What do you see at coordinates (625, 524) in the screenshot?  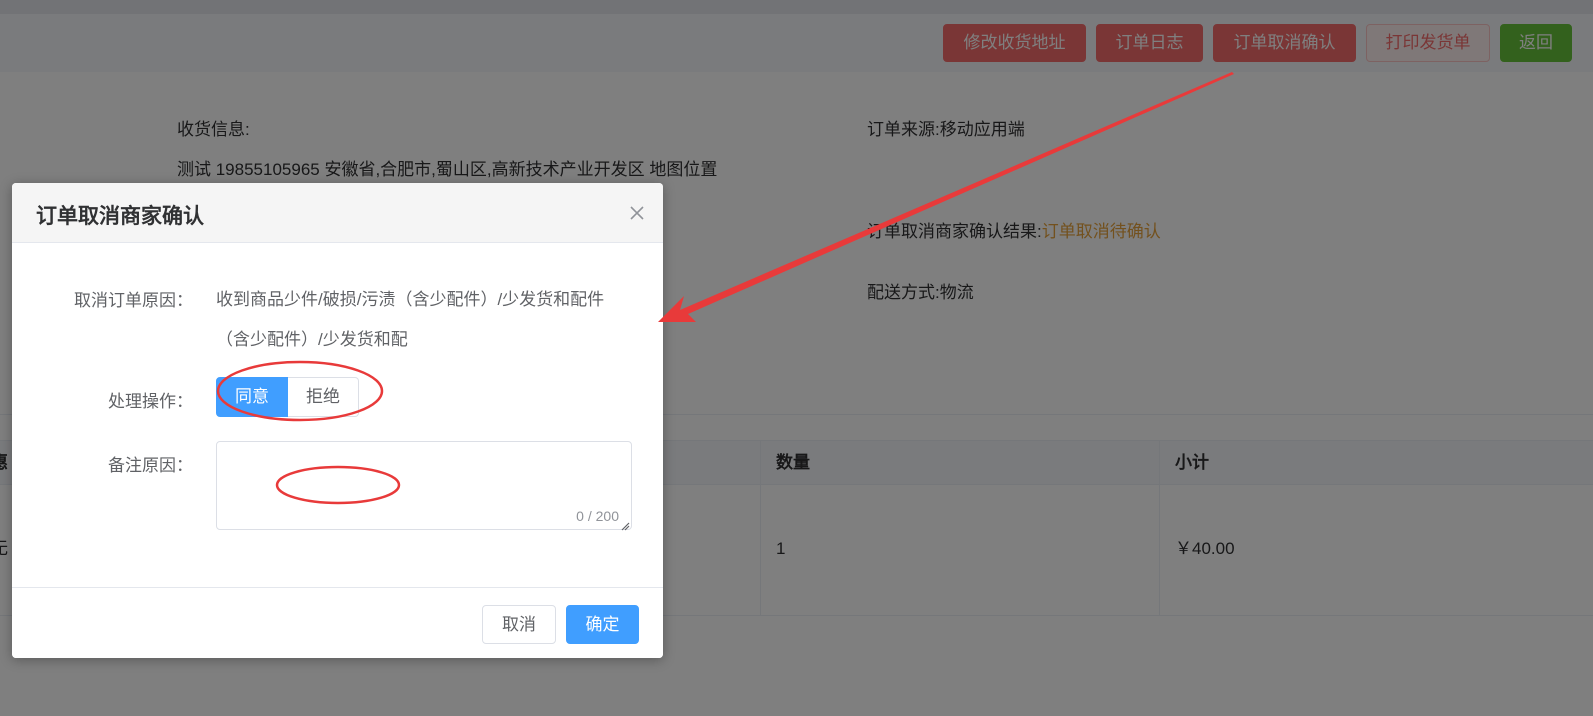 I see `resize-handle-icon` at bounding box center [625, 524].